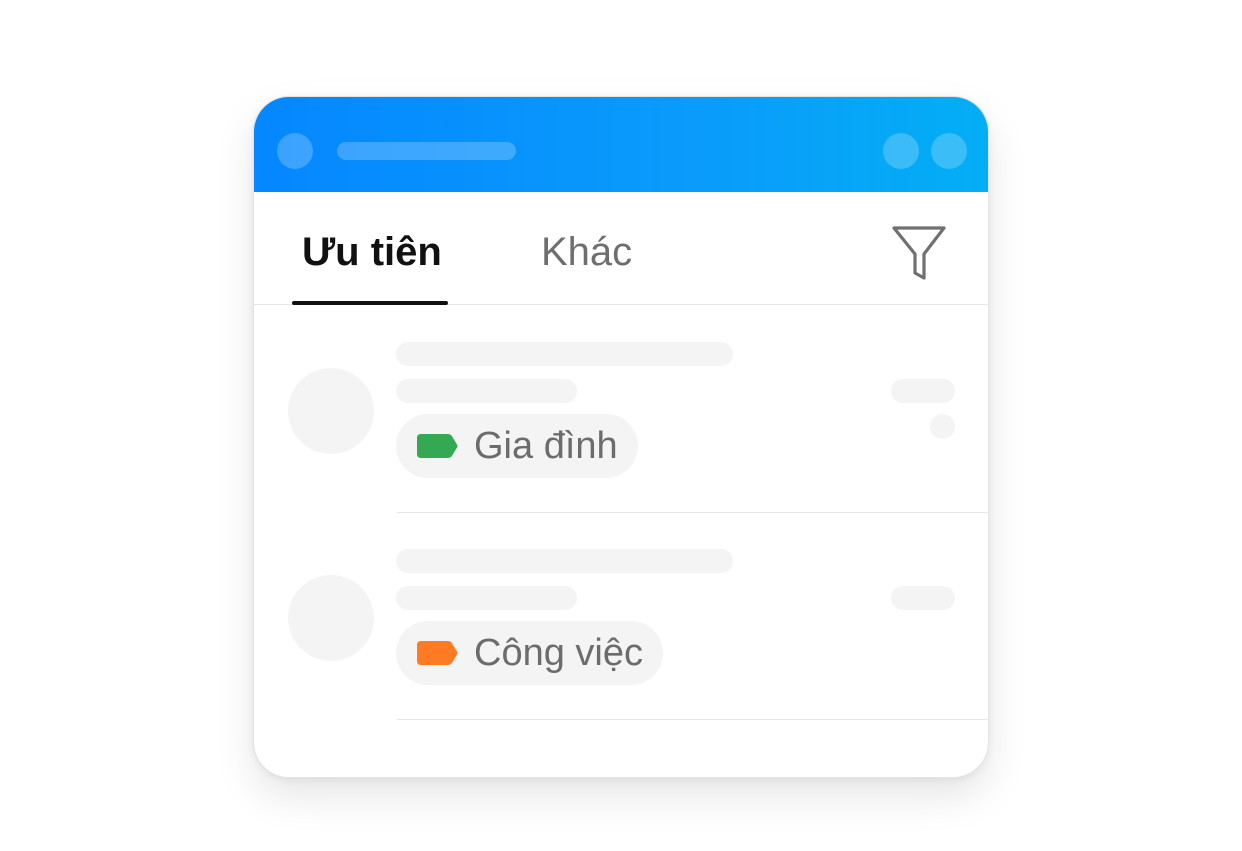  Describe the element at coordinates (558, 653) in the screenshot. I see `label-text: Công việc` at that location.